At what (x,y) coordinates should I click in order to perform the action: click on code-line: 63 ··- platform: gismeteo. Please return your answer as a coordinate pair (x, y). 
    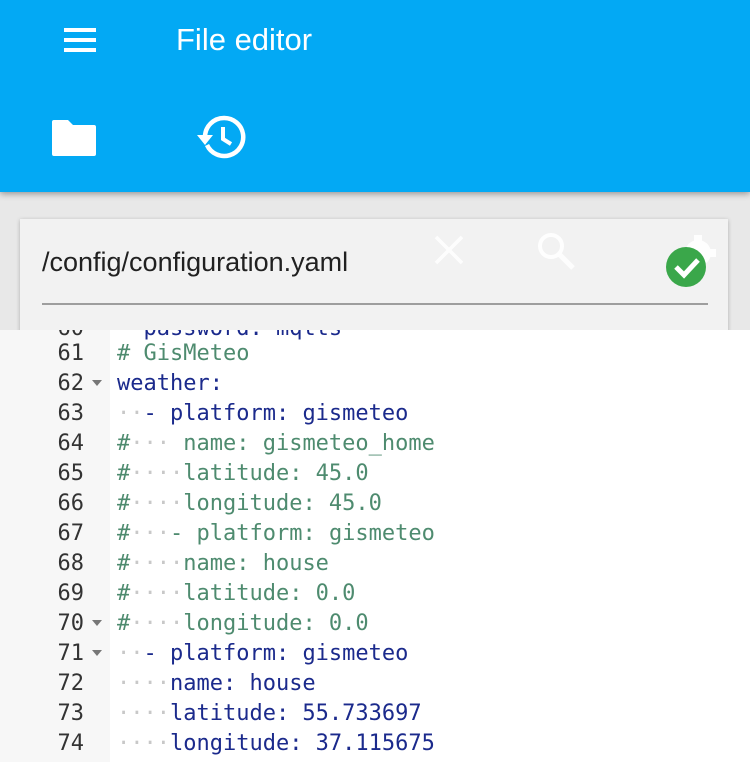
    Looking at the image, I should click on (375, 414).